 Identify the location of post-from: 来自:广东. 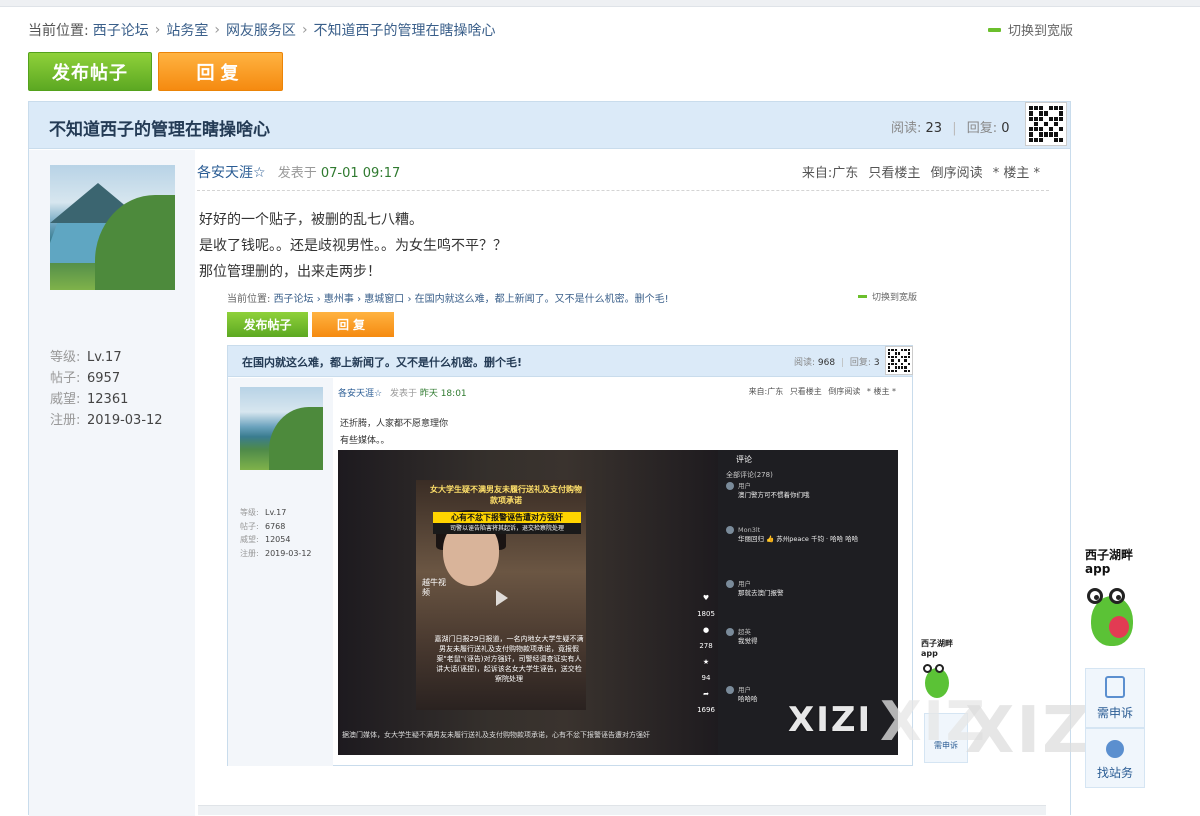
(830, 173).